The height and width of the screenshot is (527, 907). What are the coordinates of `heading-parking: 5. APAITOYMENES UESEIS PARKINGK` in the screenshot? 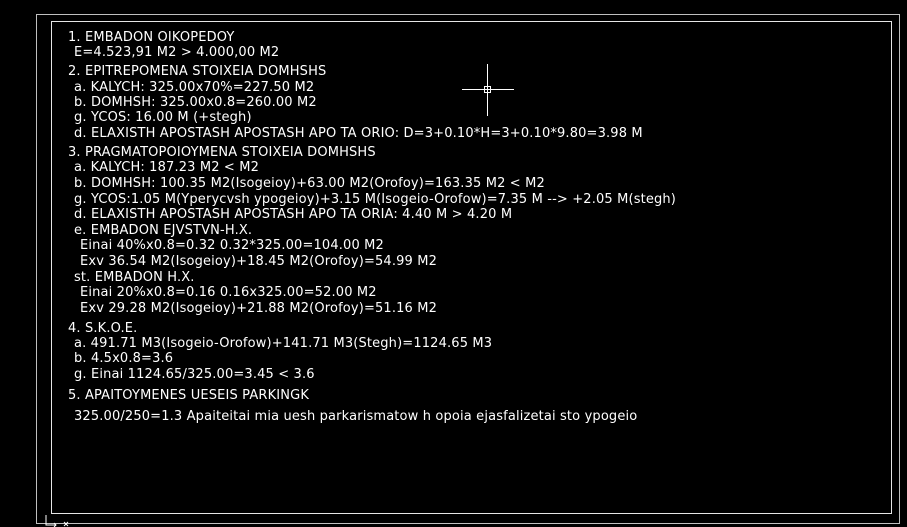 It's located at (188, 395).